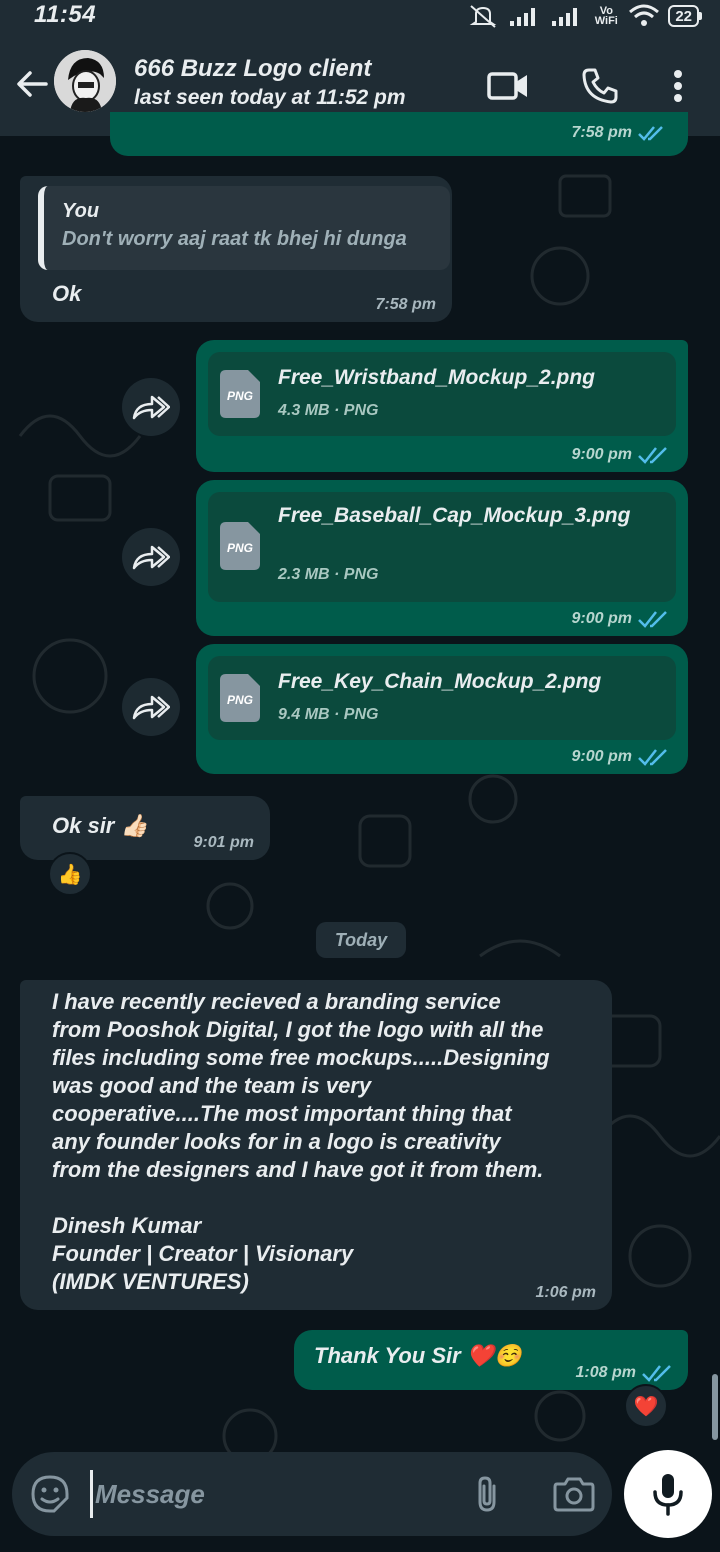 The image size is (720, 1552). I want to click on file-name: Free_Key_Chain_Mockup_2.png, so click(440, 681).